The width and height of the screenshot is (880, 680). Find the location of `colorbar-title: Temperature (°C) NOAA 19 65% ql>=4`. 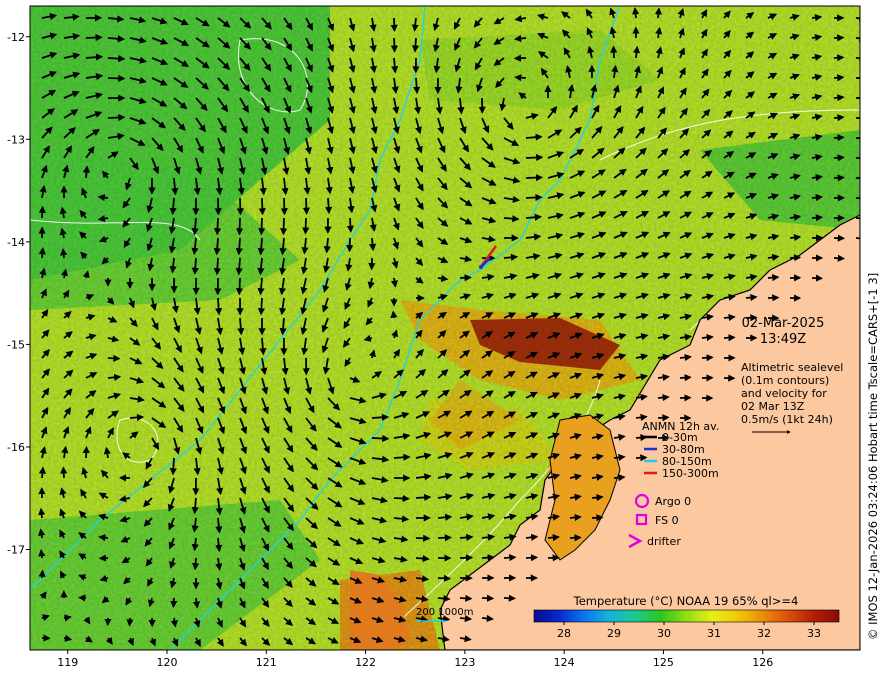

colorbar-title: Temperature (°C) NOAA 19 65% ql>=4 is located at coordinates (686, 601).